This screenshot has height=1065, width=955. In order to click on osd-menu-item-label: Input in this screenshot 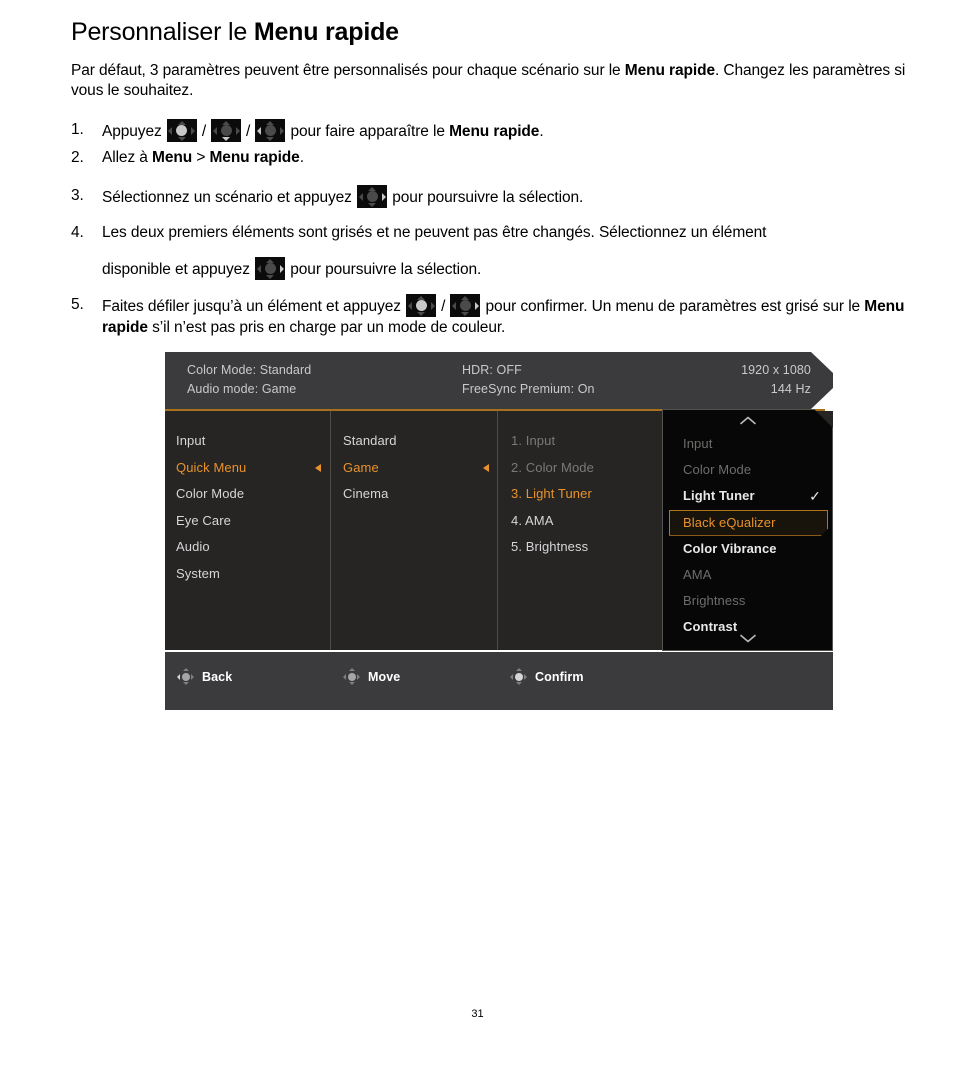, I will do `click(191, 440)`.